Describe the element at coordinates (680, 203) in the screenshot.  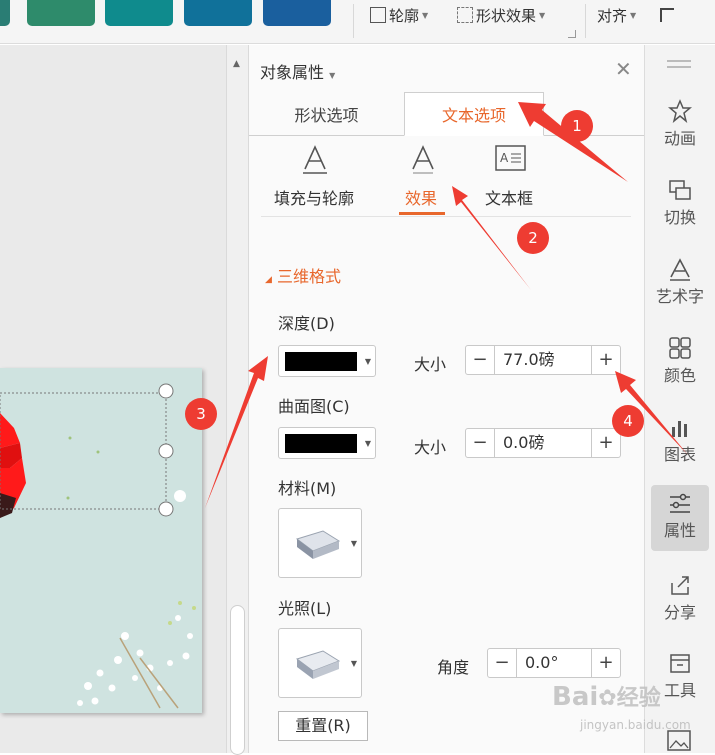
I see `sidebar-item-transition: 切换` at that location.